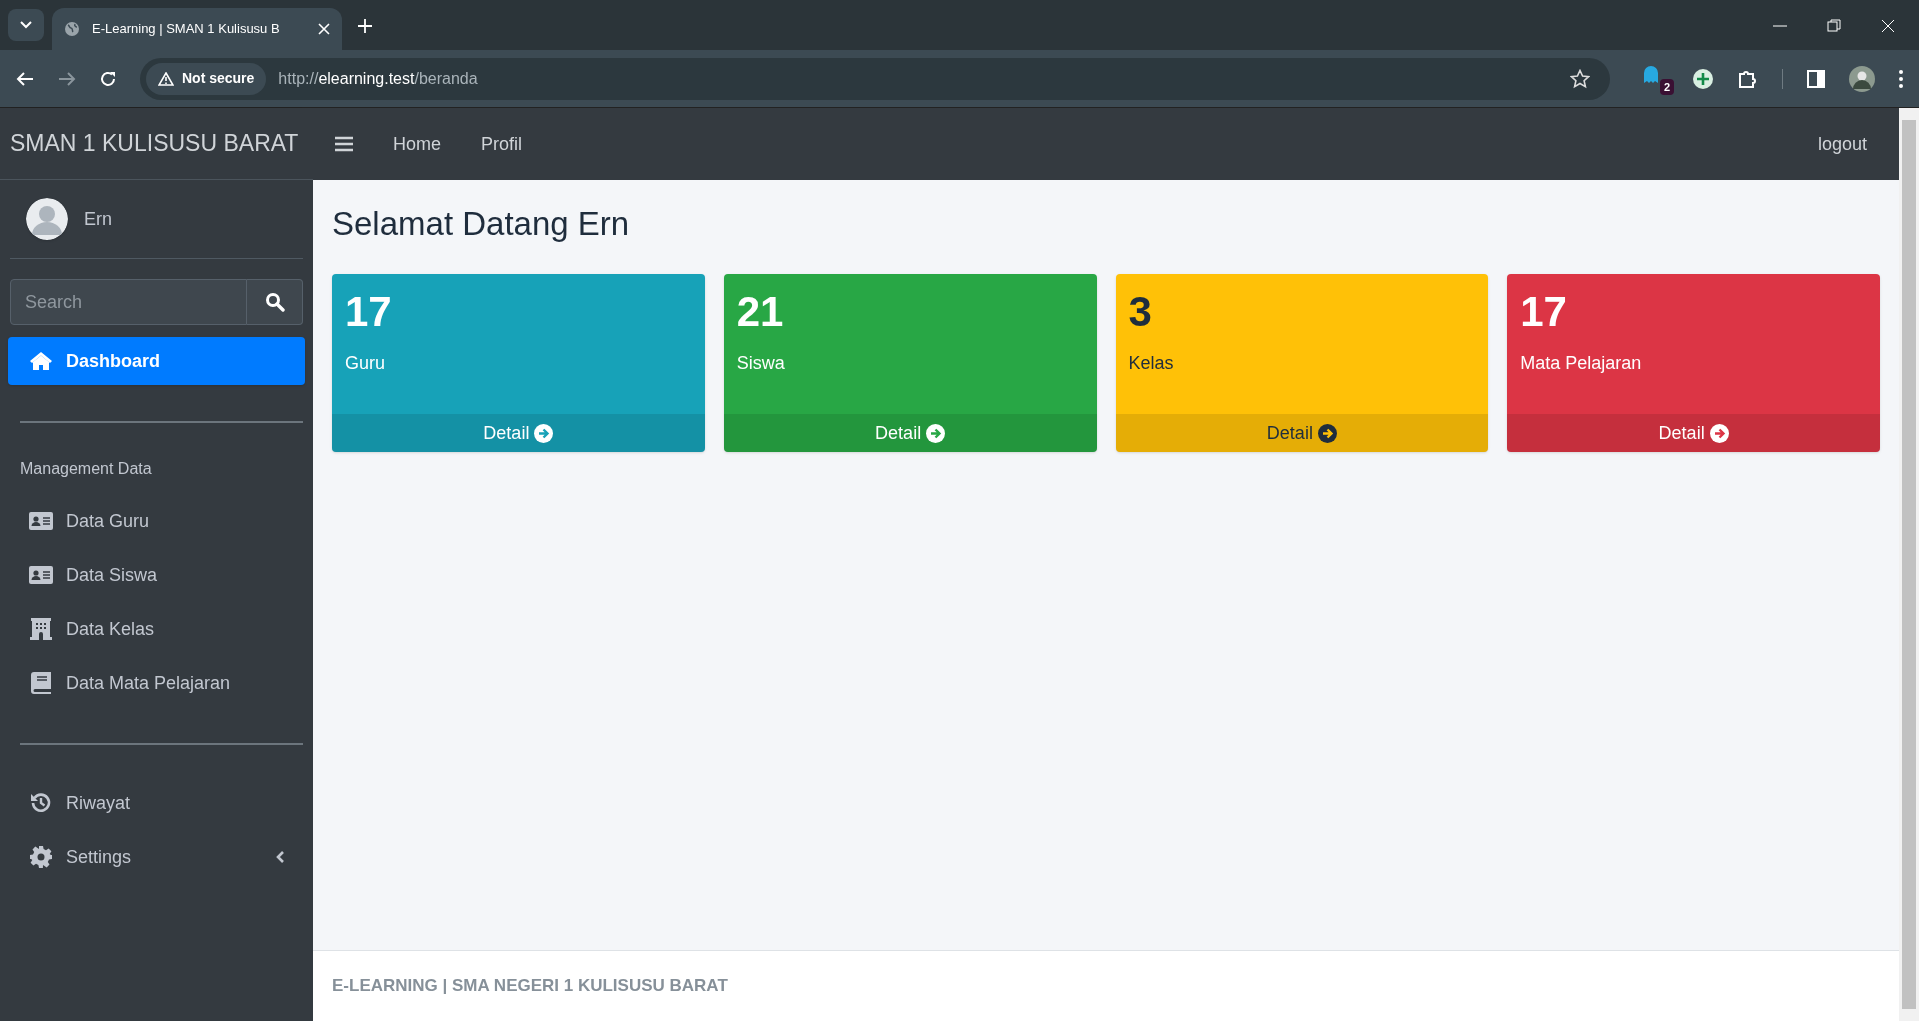 The image size is (1919, 1021). What do you see at coordinates (47, 219) in the screenshot?
I see `avatar` at bounding box center [47, 219].